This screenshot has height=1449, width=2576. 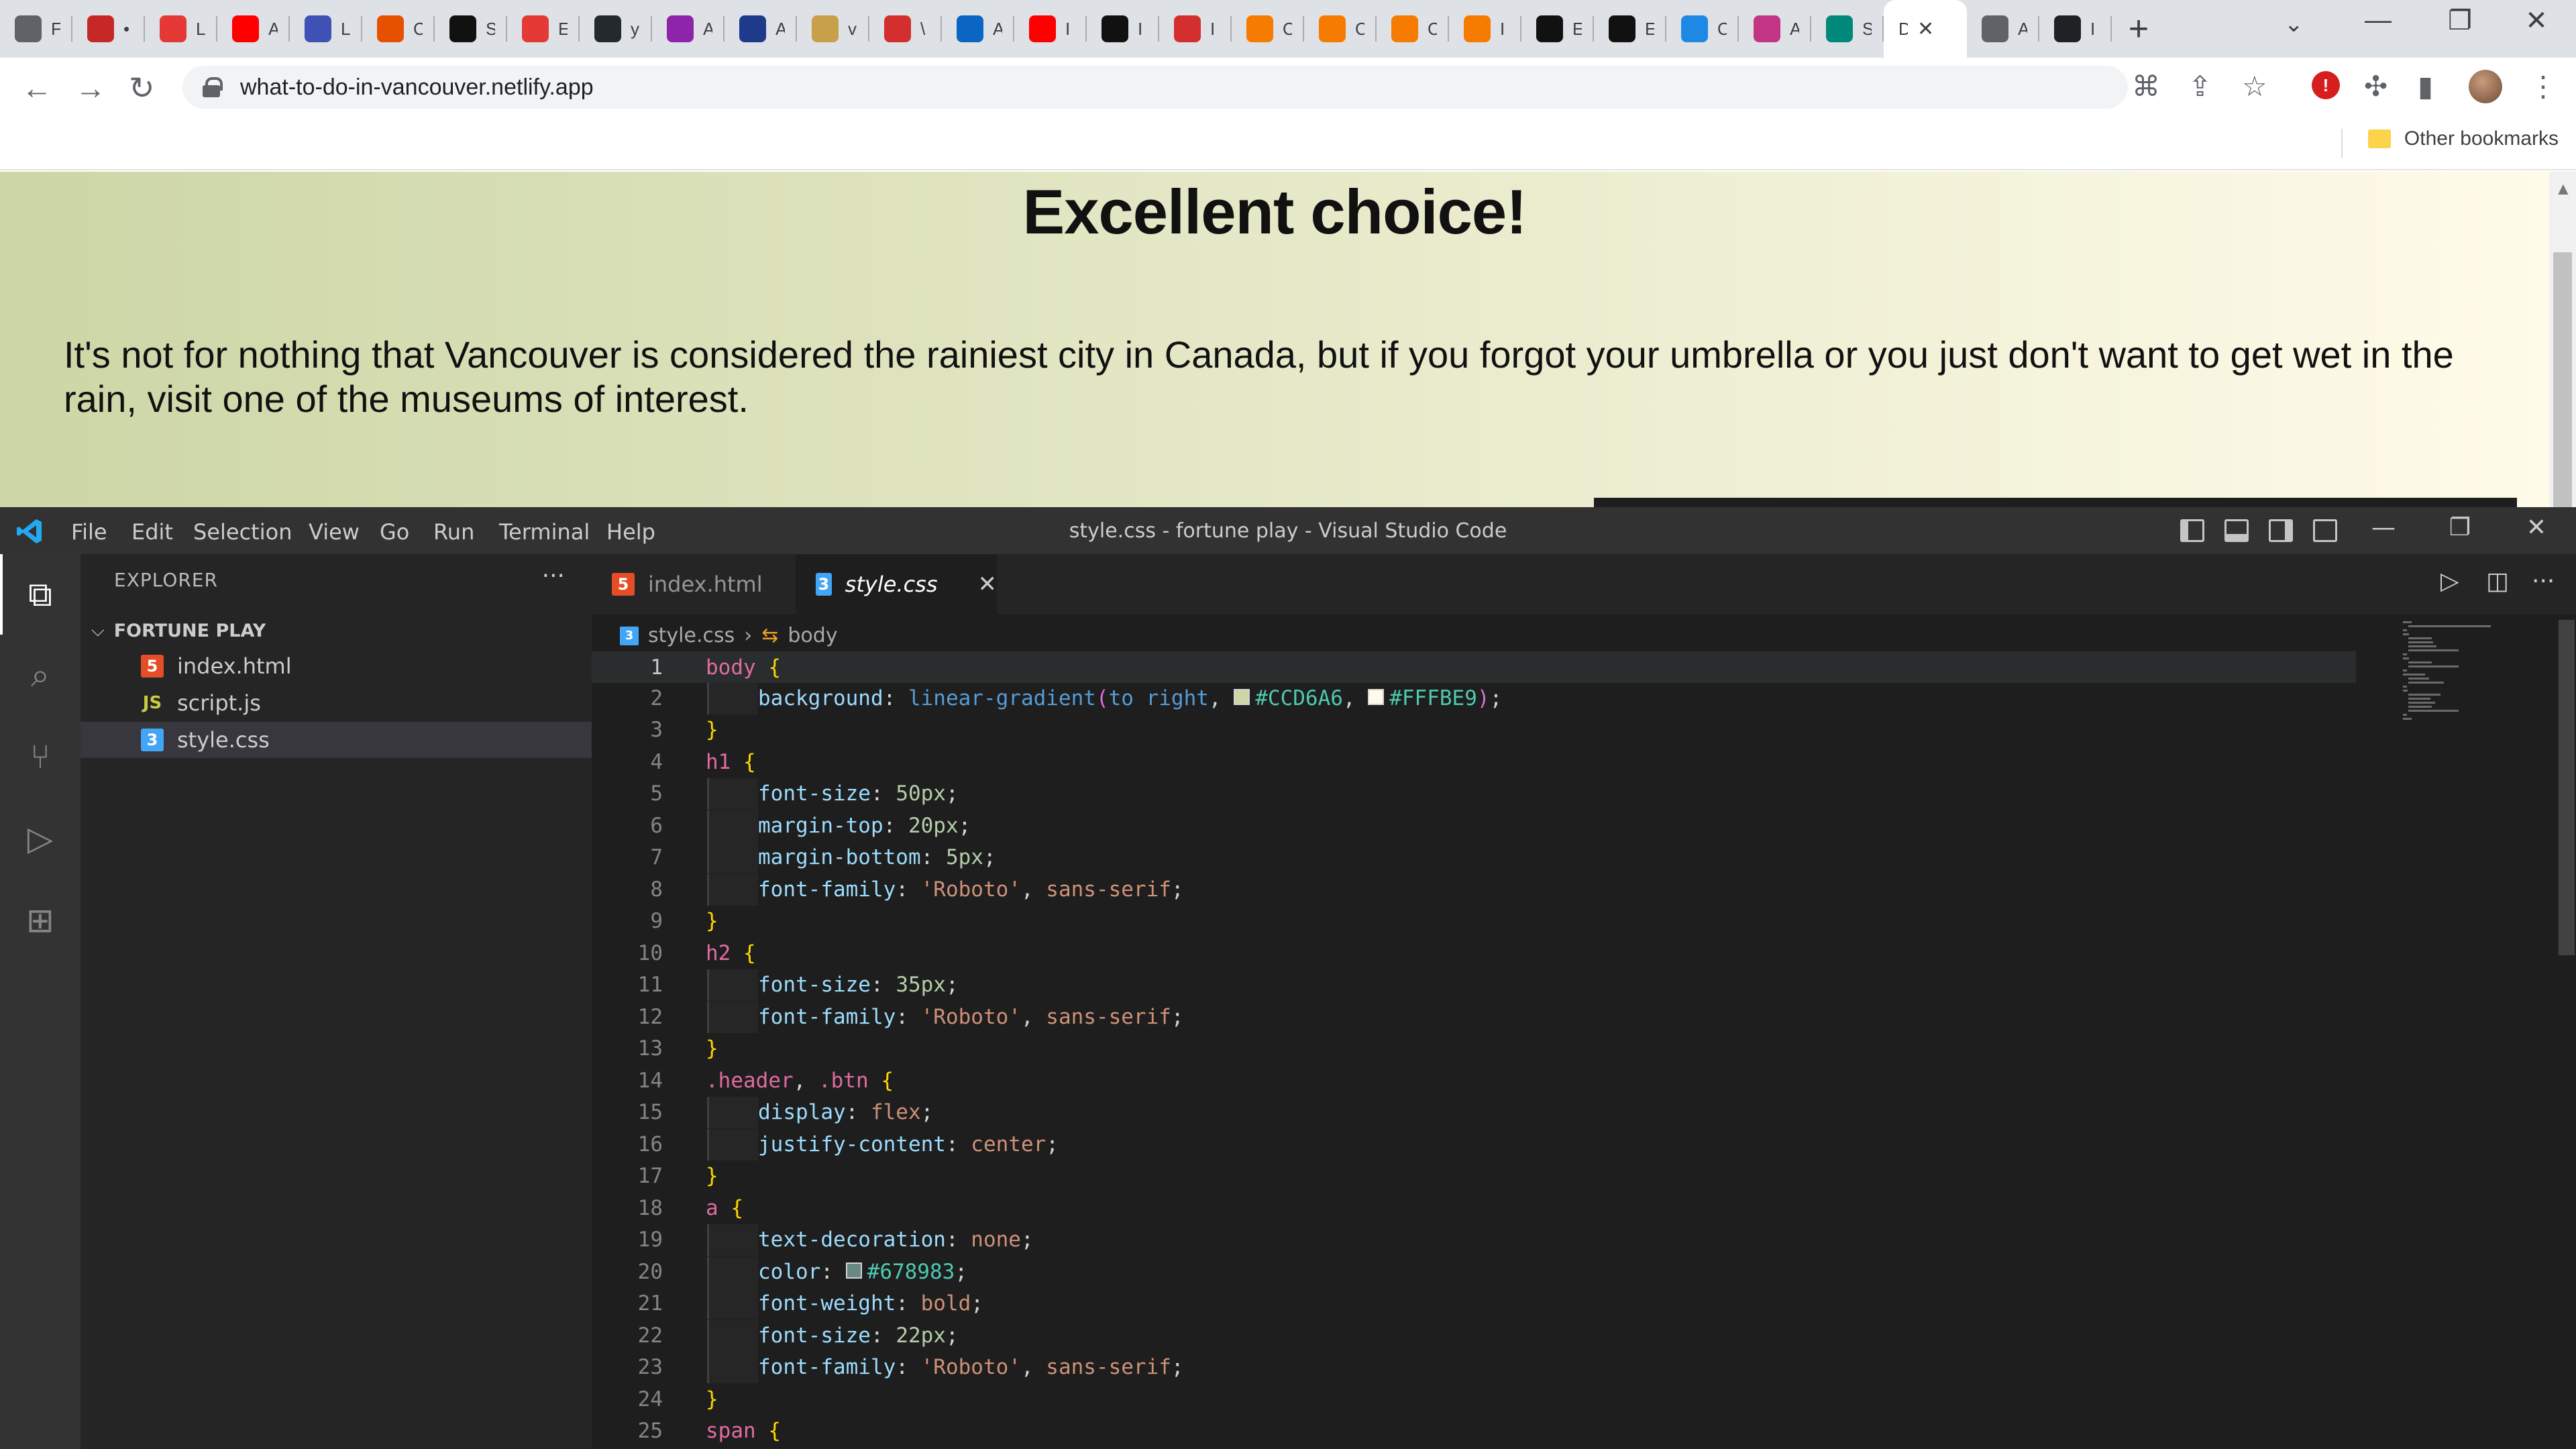 What do you see at coordinates (1474, 826) in the screenshot?
I see `code-line: 6 margin-top: 20px;` at bounding box center [1474, 826].